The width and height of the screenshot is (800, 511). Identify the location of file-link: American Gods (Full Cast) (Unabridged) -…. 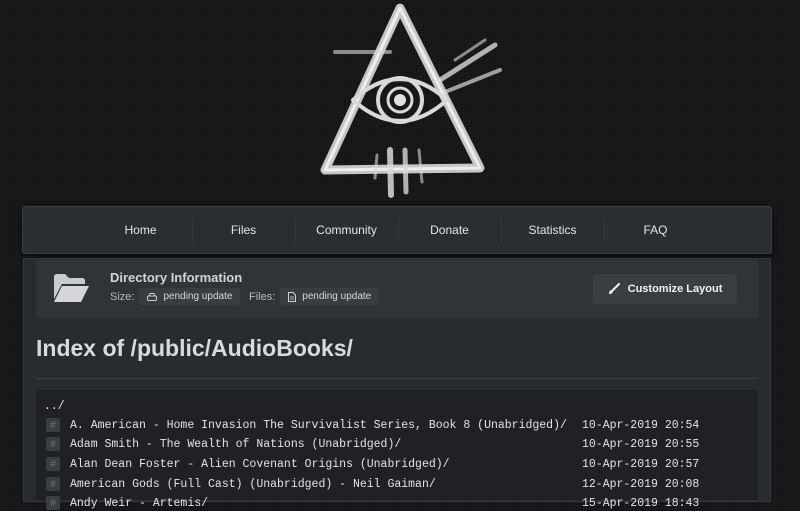
(326, 484).